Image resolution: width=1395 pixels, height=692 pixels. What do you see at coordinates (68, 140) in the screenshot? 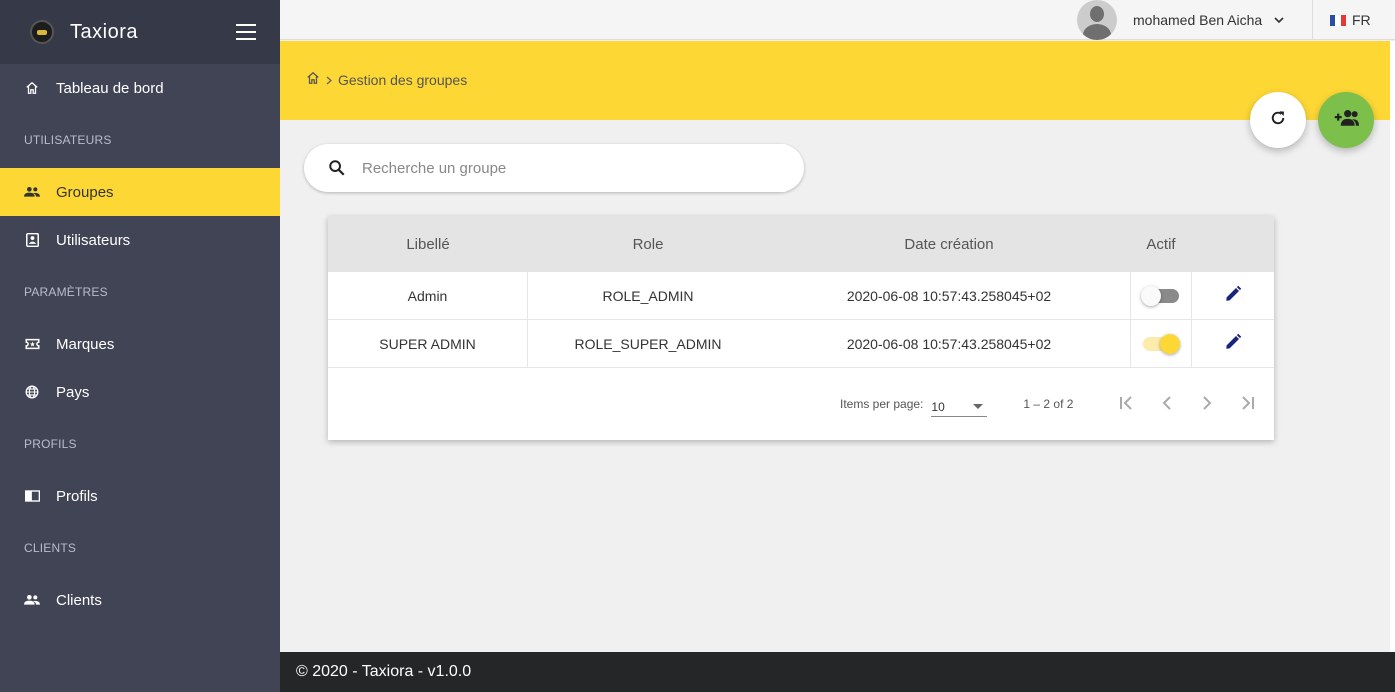
I see `sidebar-section-utilisateurs: UTILISATEURS` at bounding box center [68, 140].